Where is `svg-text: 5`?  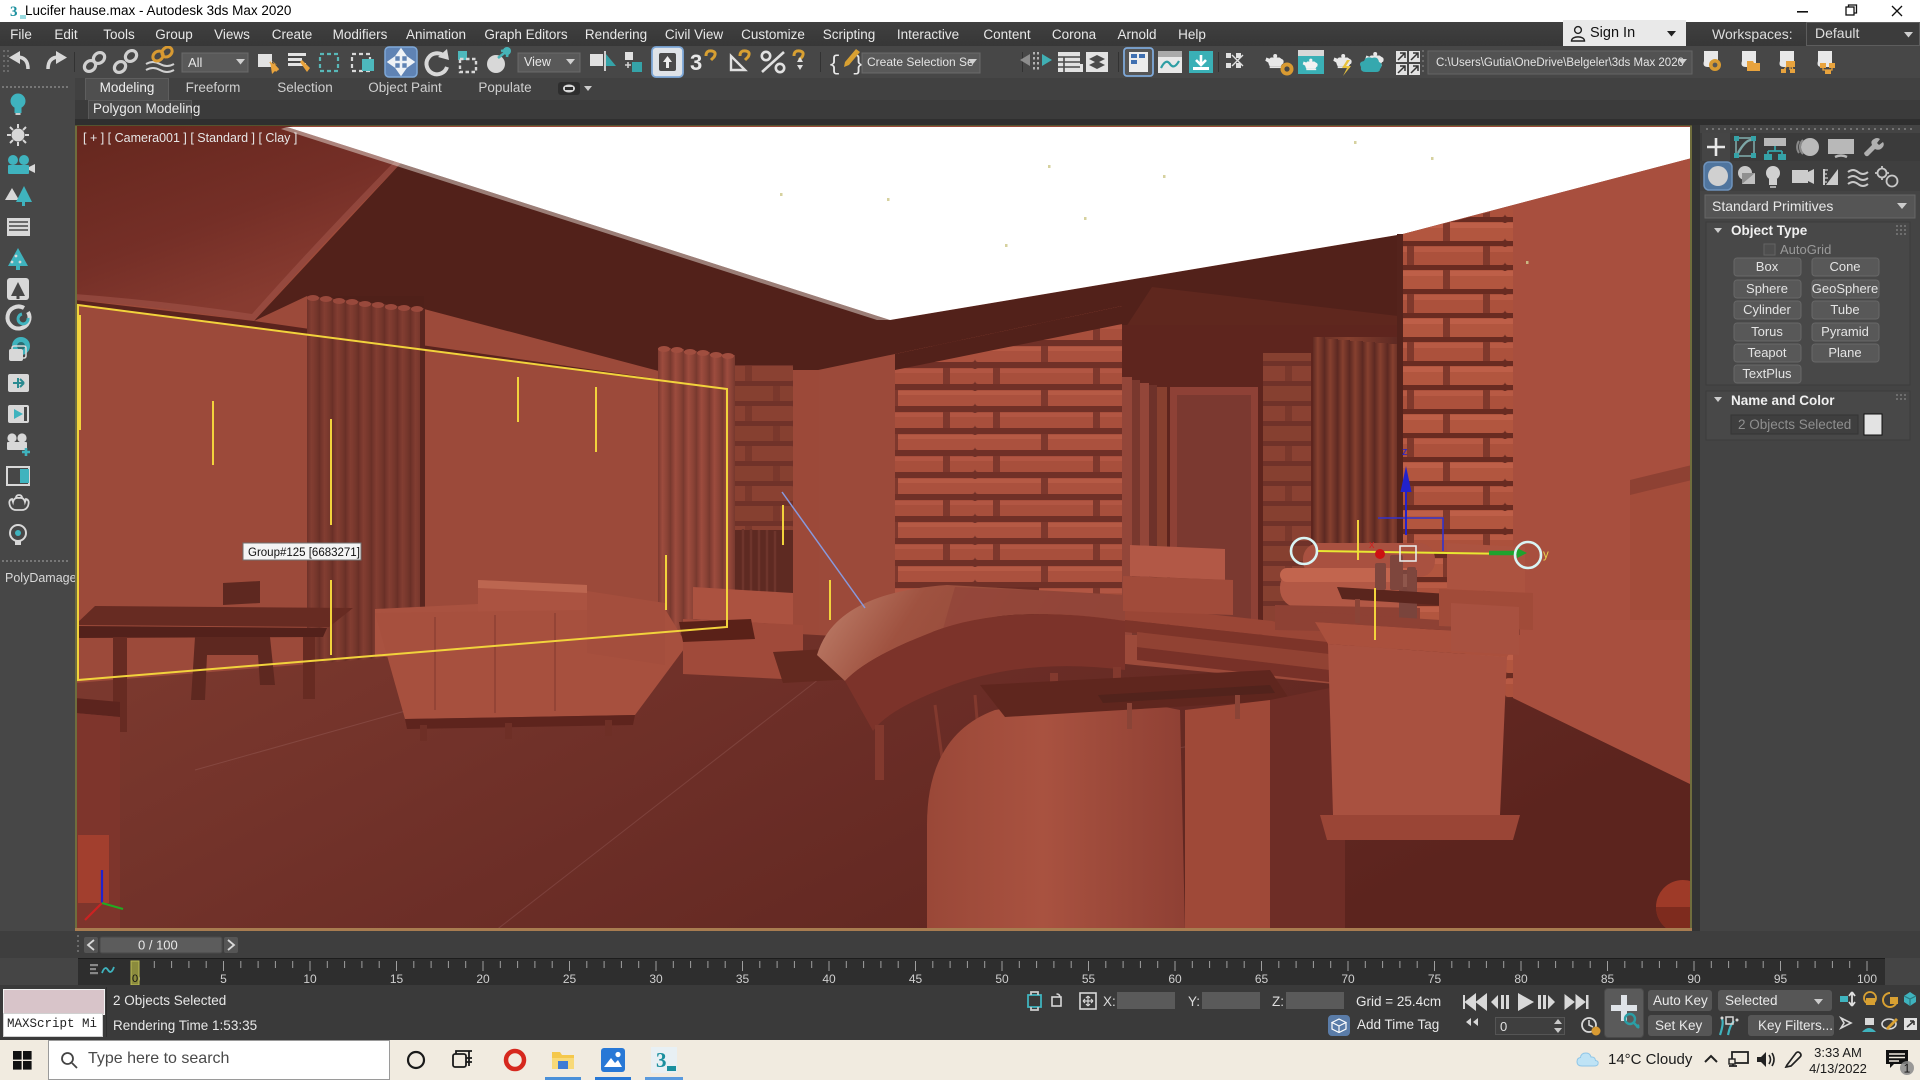
svg-text: 5 is located at coordinates (223, 979).